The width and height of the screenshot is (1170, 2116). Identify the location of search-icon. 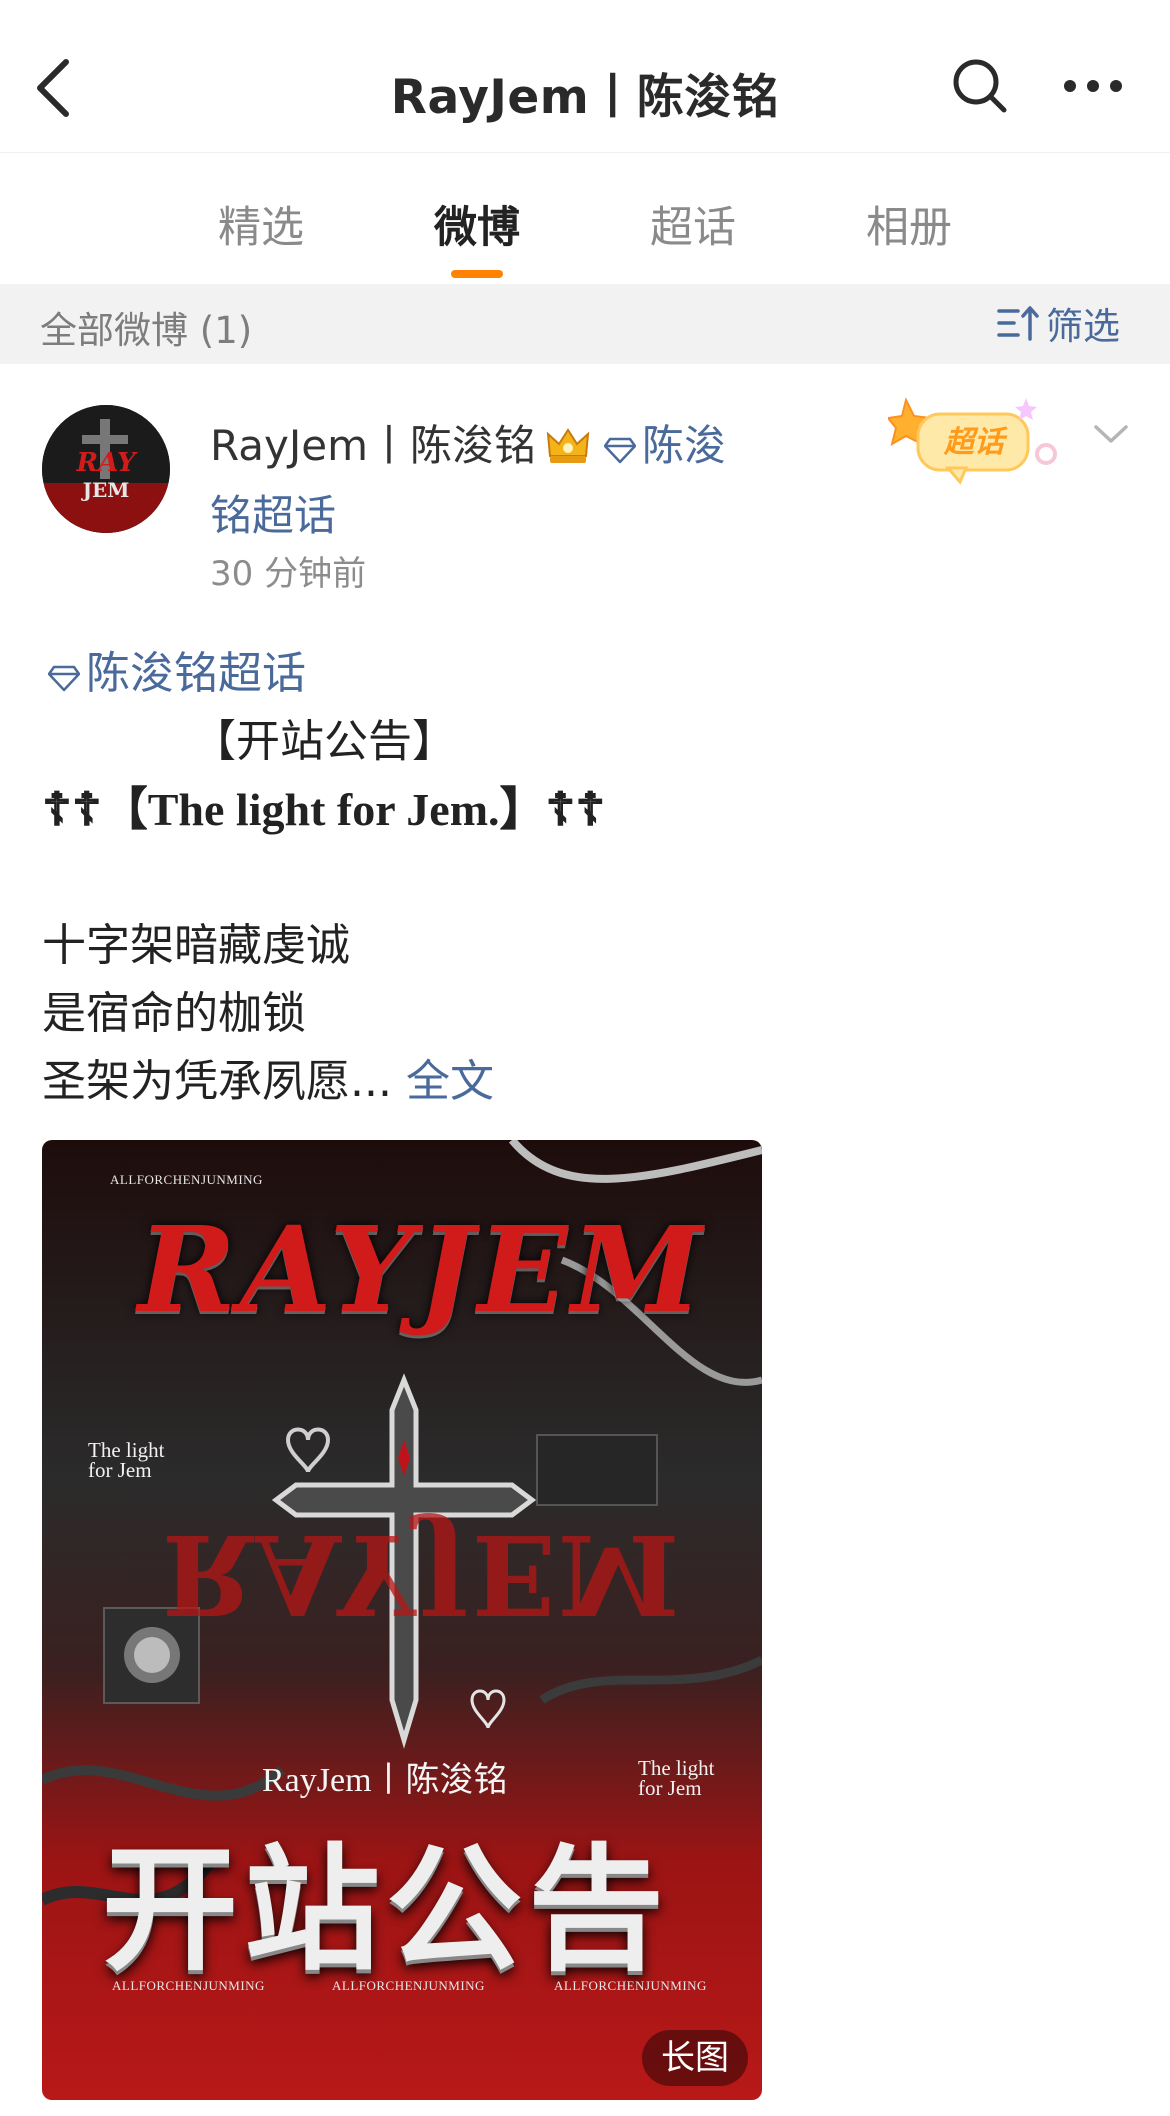
(980, 86).